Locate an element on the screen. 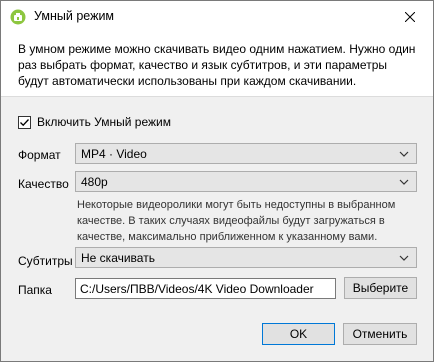 The image size is (434, 362). title-bar: Умный режим is located at coordinates (217, 16).